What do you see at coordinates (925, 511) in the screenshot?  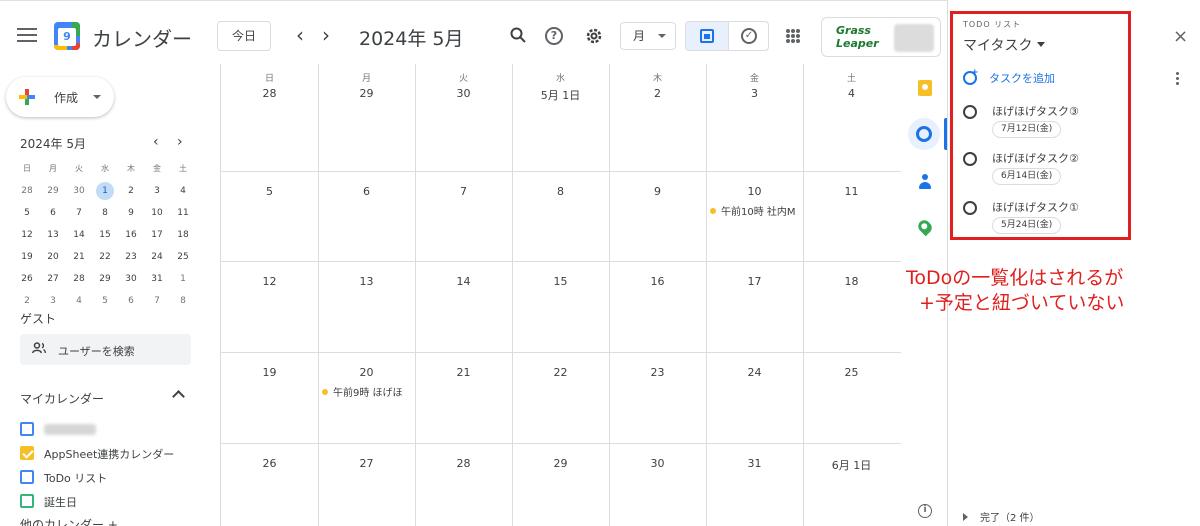 I see `info-icon: i` at bounding box center [925, 511].